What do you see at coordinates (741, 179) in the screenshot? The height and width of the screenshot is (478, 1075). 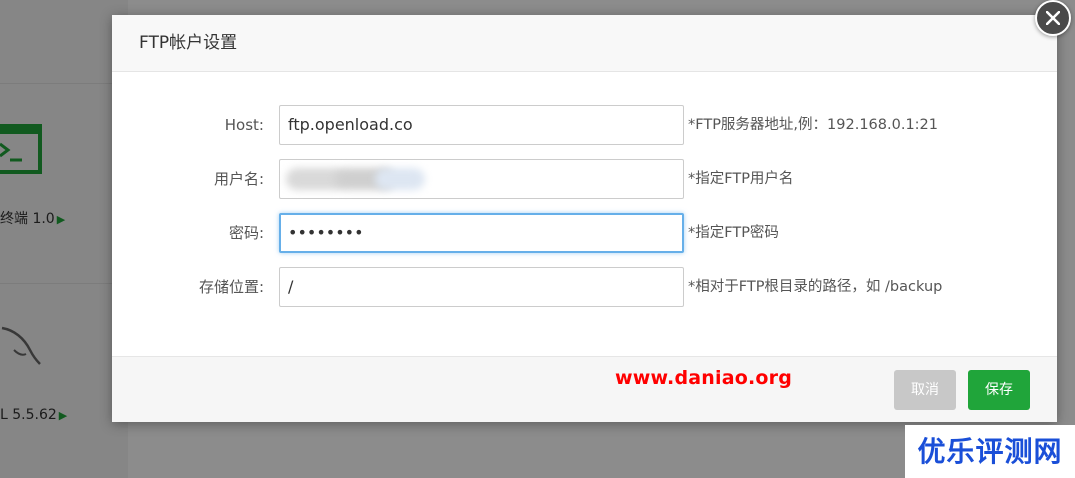 I see `username-hint: *指定FTP用户名` at bounding box center [741, 179].